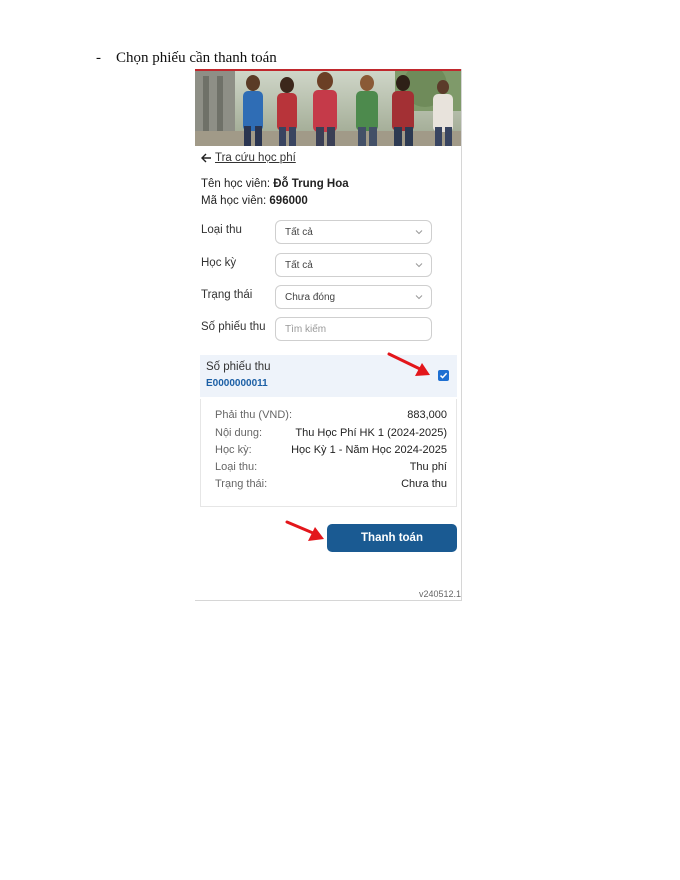 This screenshot has height=880, width=680. Describe the element at coordinates (392, 538) in the screenshot. I see `pay-button: Thanh toán` at that location.